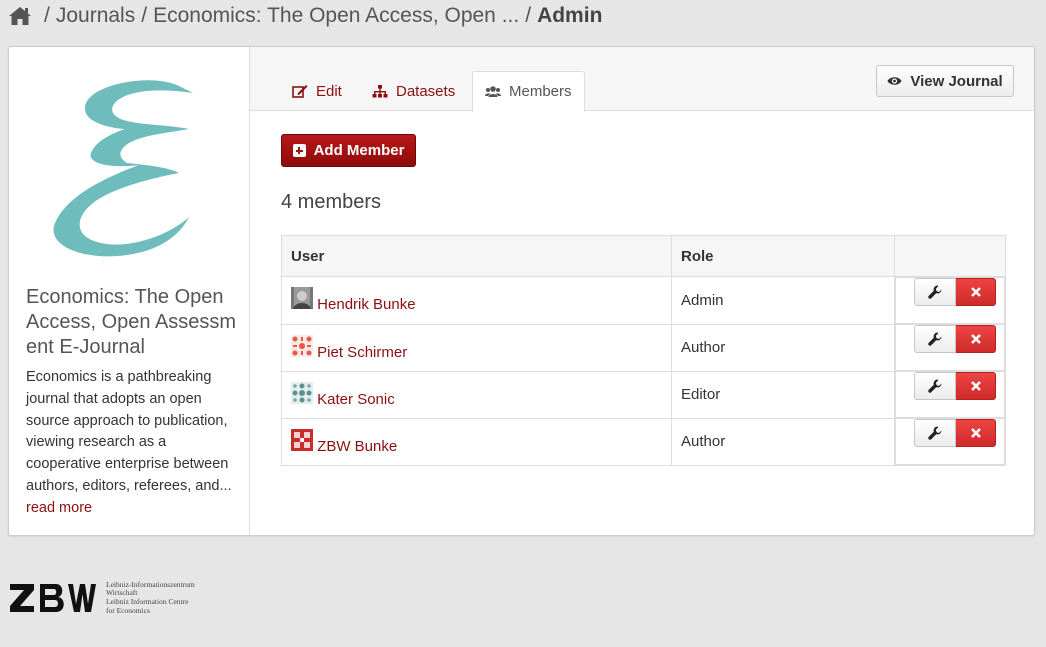 The height and width of the screenshot is (647, 1046). I want to click on table-row: ZBW Bunke Author, so click(643, 441).